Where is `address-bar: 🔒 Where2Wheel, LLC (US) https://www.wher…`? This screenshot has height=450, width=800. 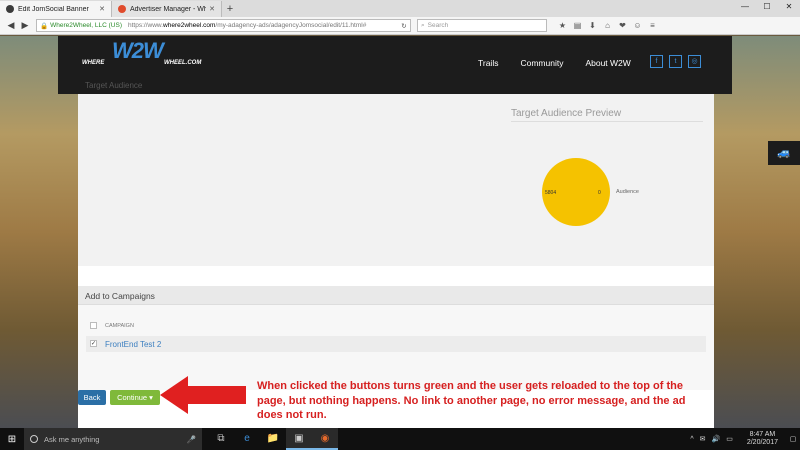 address-bar: 🔒 Where2Wheel, LLC (US) https://www.wher… is located at coordinates (223, 25).